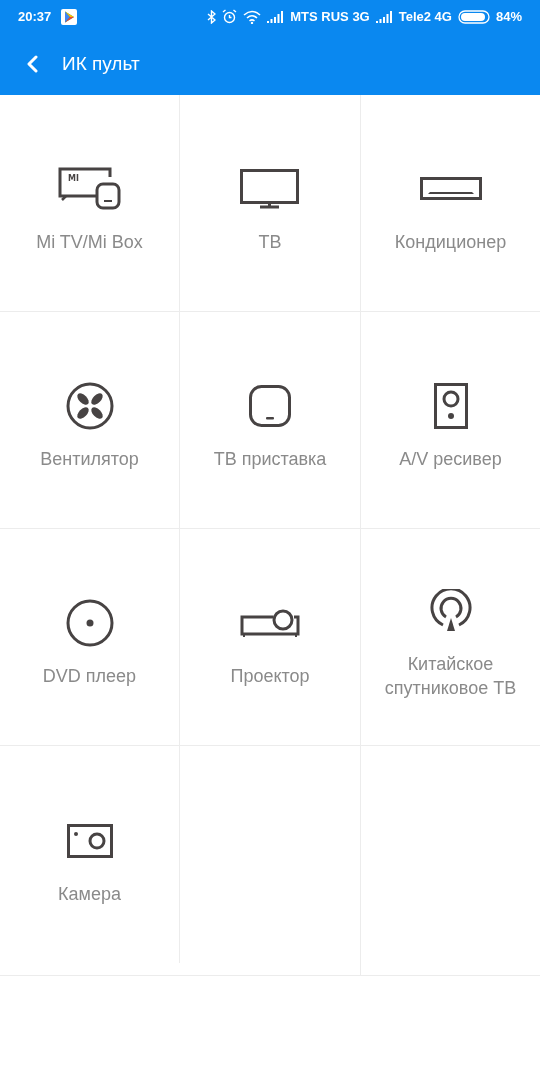  I want to click on carrier-name: Tele2 4G, so click(425, 16).